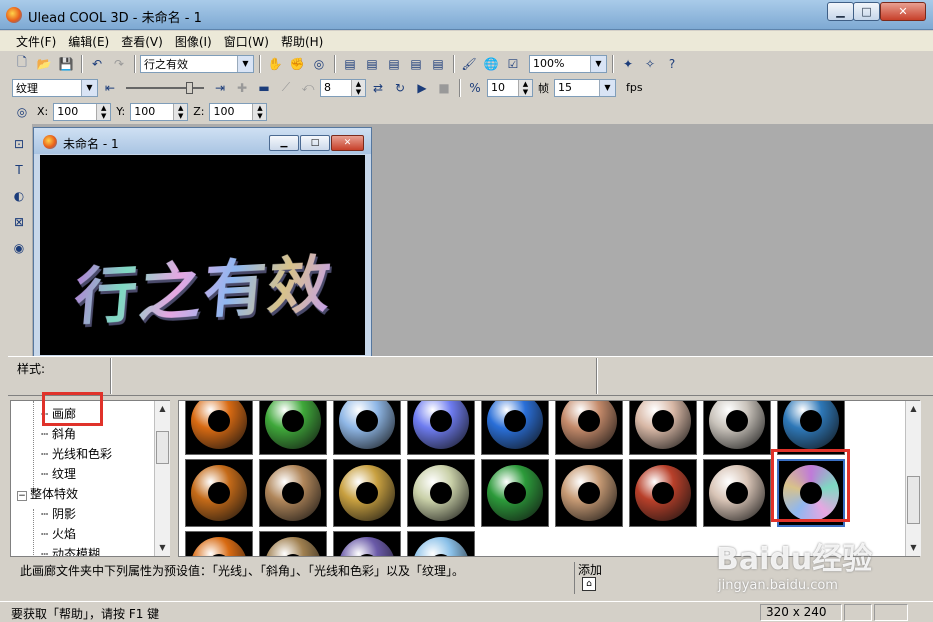 This screenshot has width=933, height=622. I want to click on add-to-gallery-icon: ⌂, so click(589, 584).